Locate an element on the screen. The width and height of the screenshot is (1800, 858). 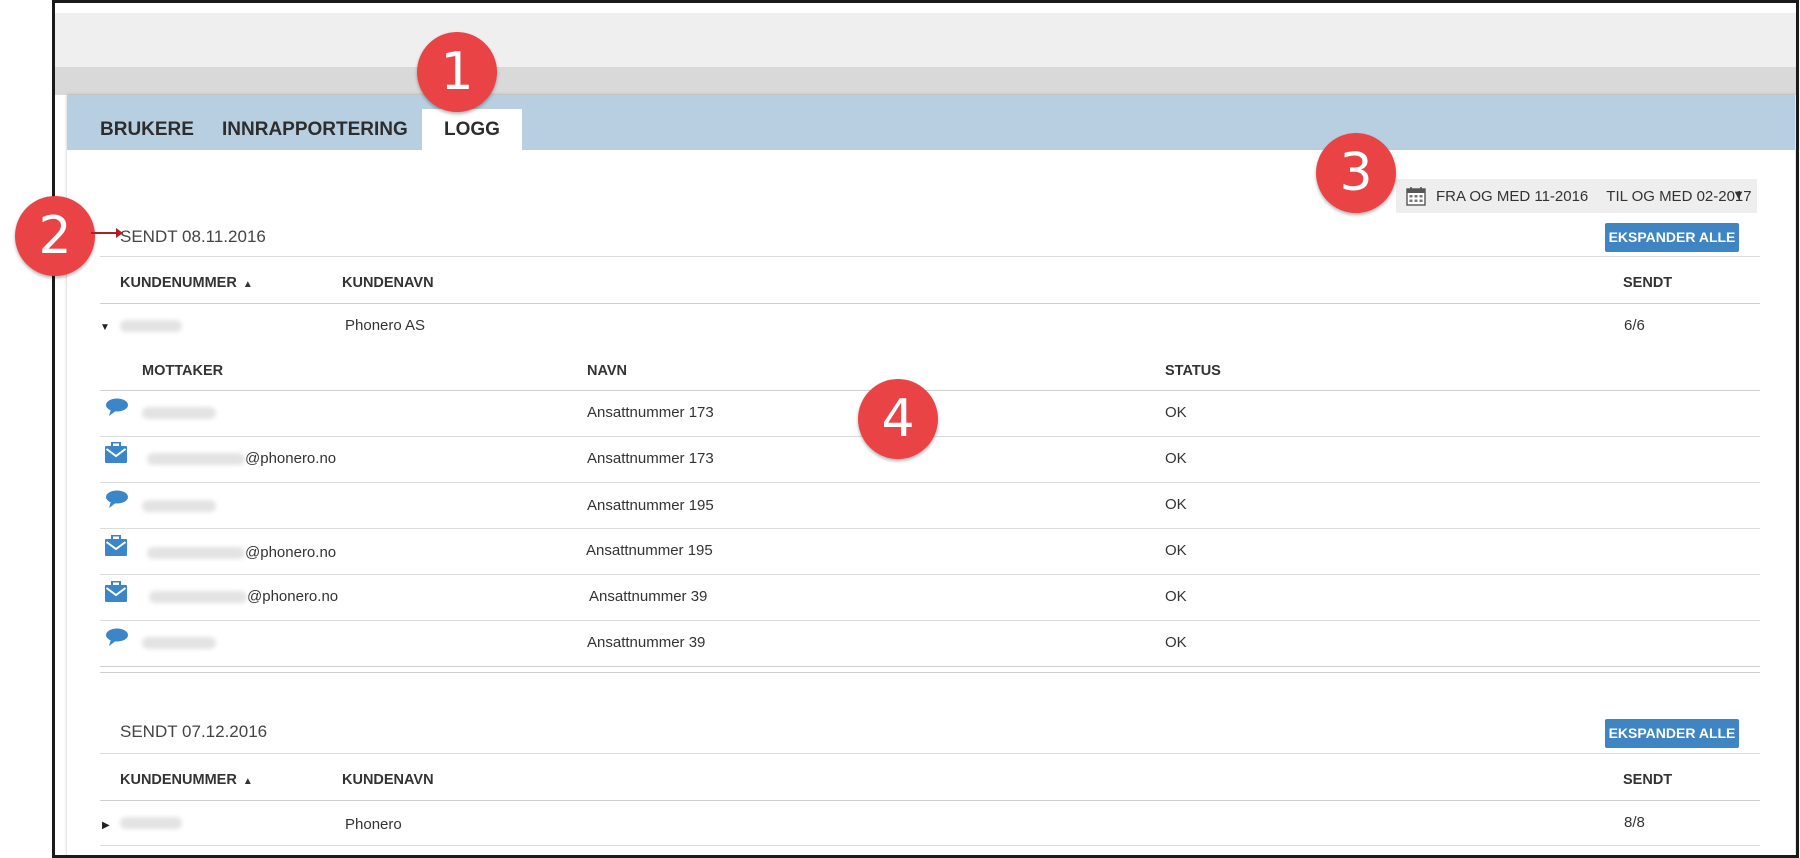
date-to: TIL OG MED 02-2017 is located at coordinates (1679, 196).